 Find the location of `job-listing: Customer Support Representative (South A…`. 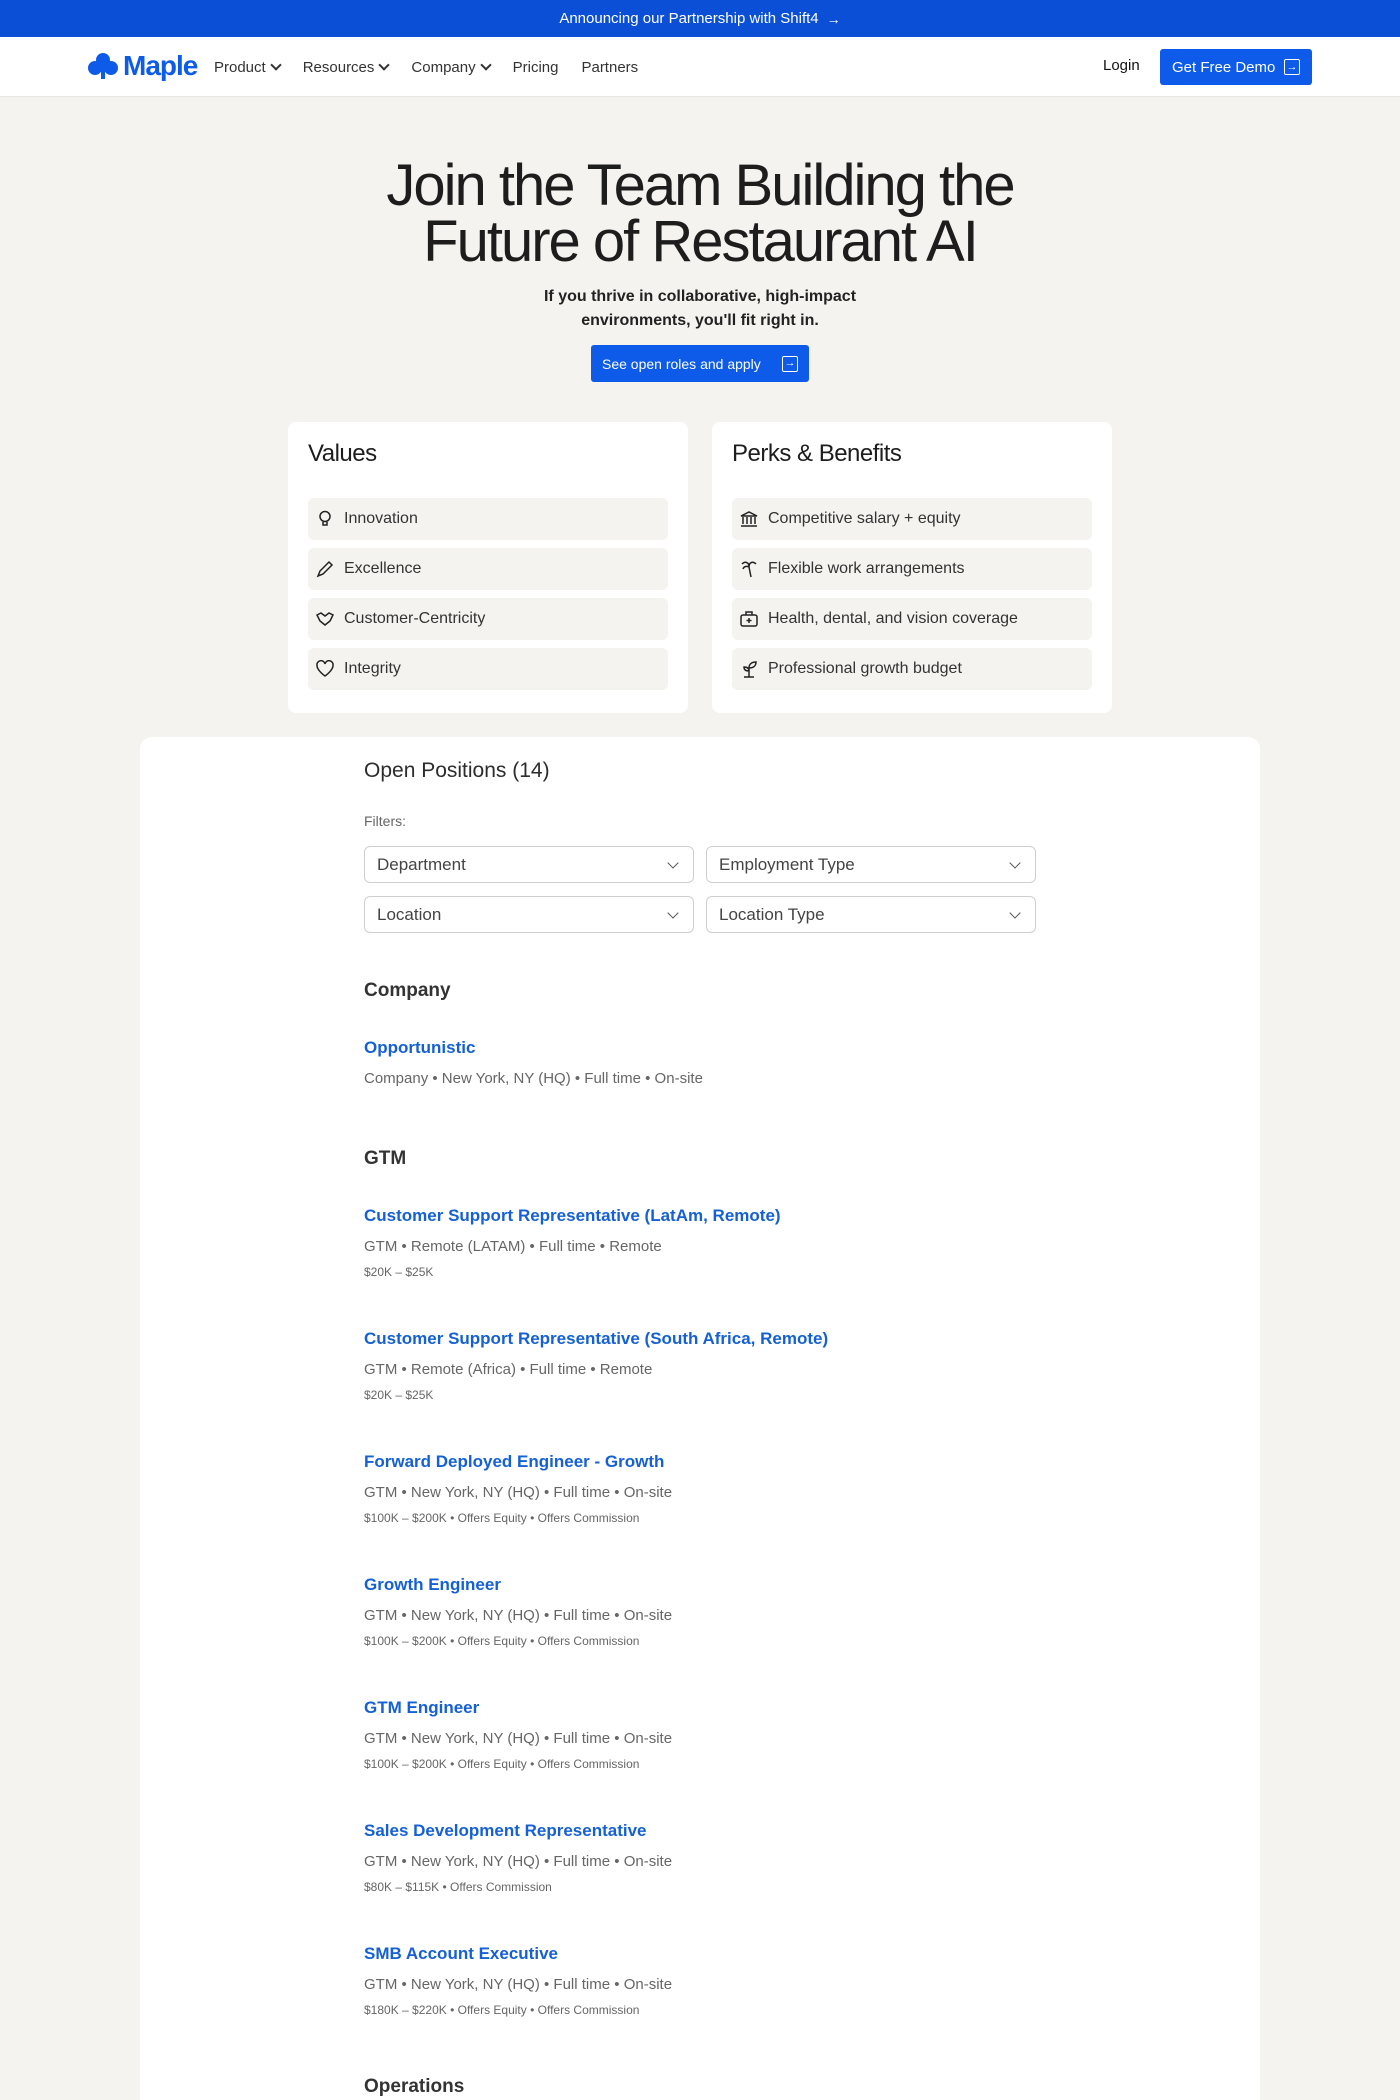

job-listing: Customer Support Representative (South A… is located at coordinates (704, 1365).